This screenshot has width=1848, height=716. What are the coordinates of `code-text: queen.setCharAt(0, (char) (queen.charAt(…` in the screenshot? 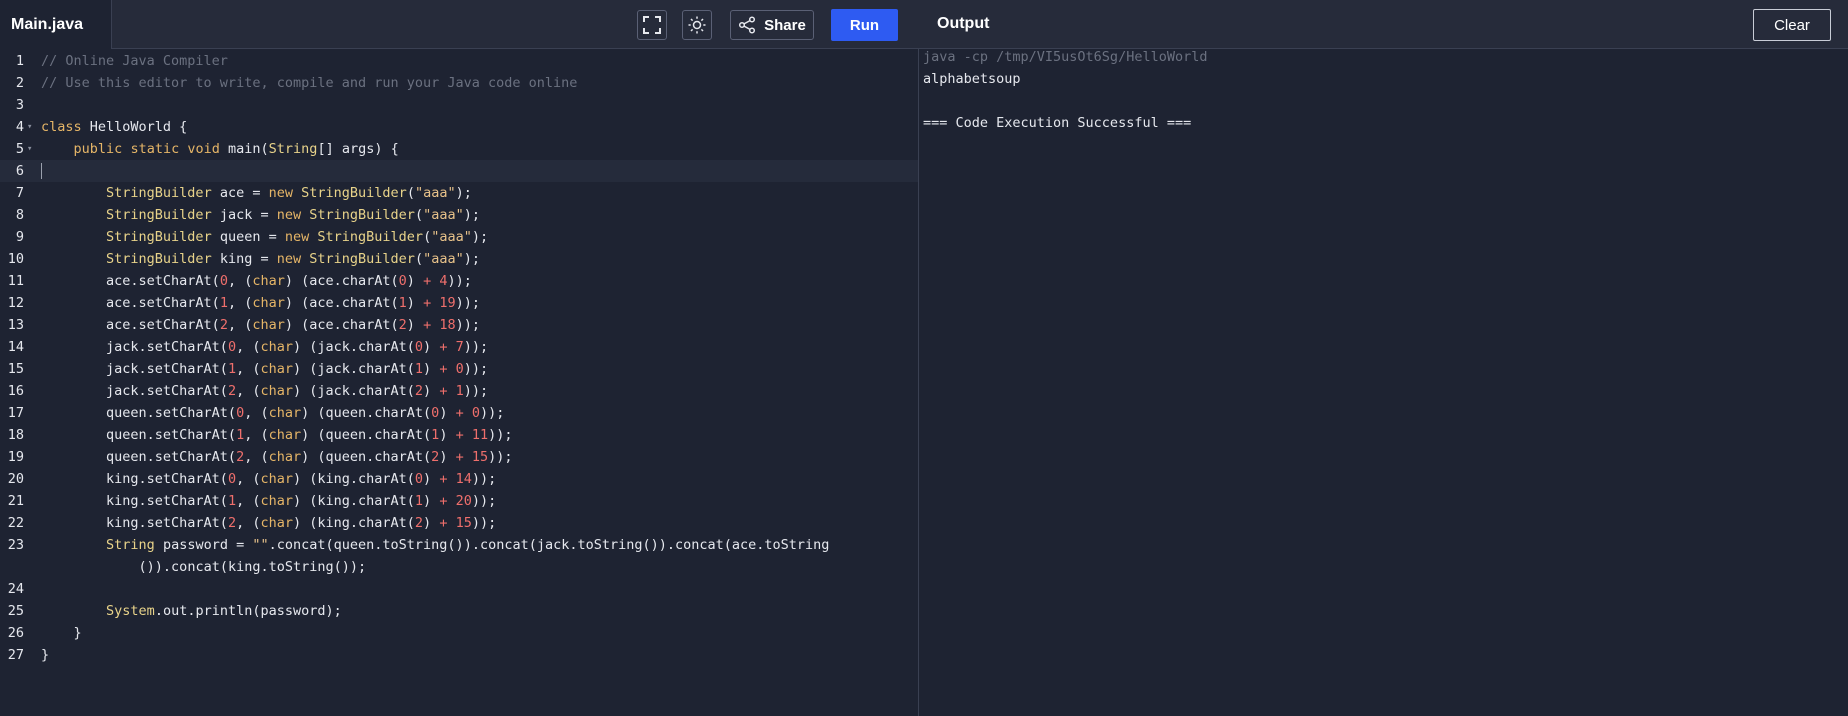 It's located at (273, 413).